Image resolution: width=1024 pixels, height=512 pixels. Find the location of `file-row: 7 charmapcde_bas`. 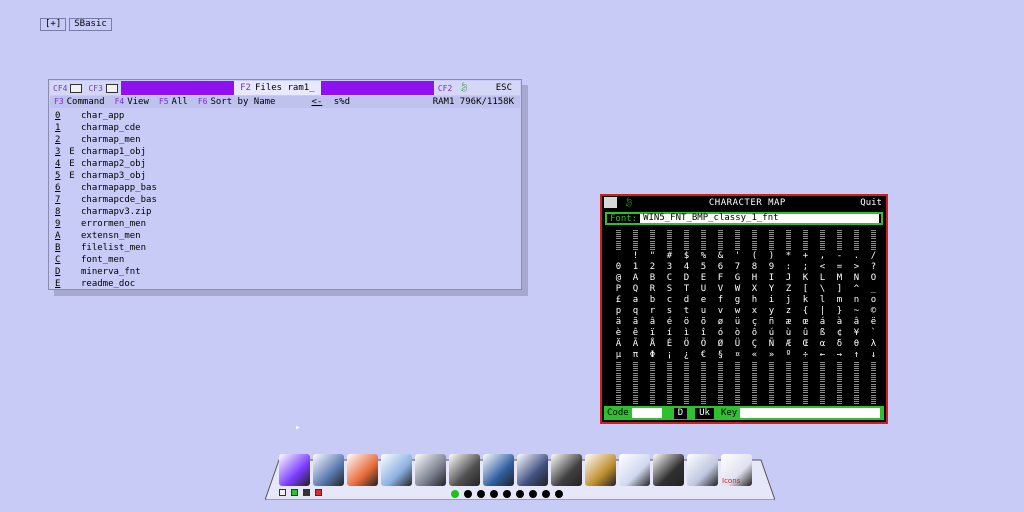

file-row: 7 charmapcde_bas is located at coordinates (286, 200).